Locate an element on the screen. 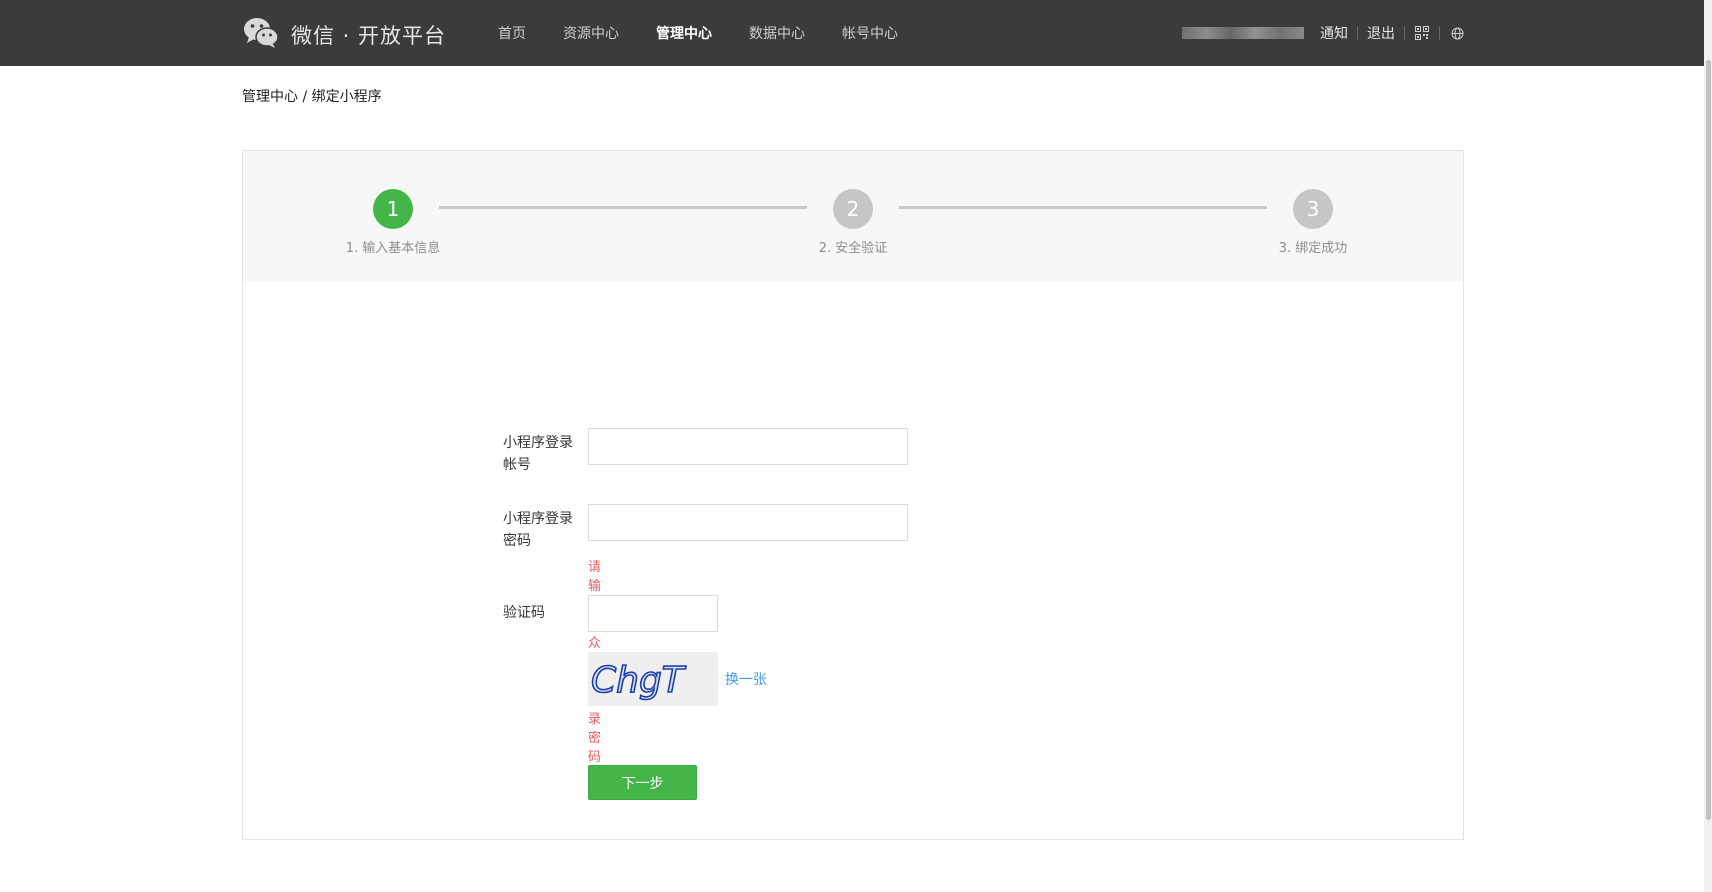 This screenshot has width=1712, height=892. globe-icon is located at coordinates (1457, 33).